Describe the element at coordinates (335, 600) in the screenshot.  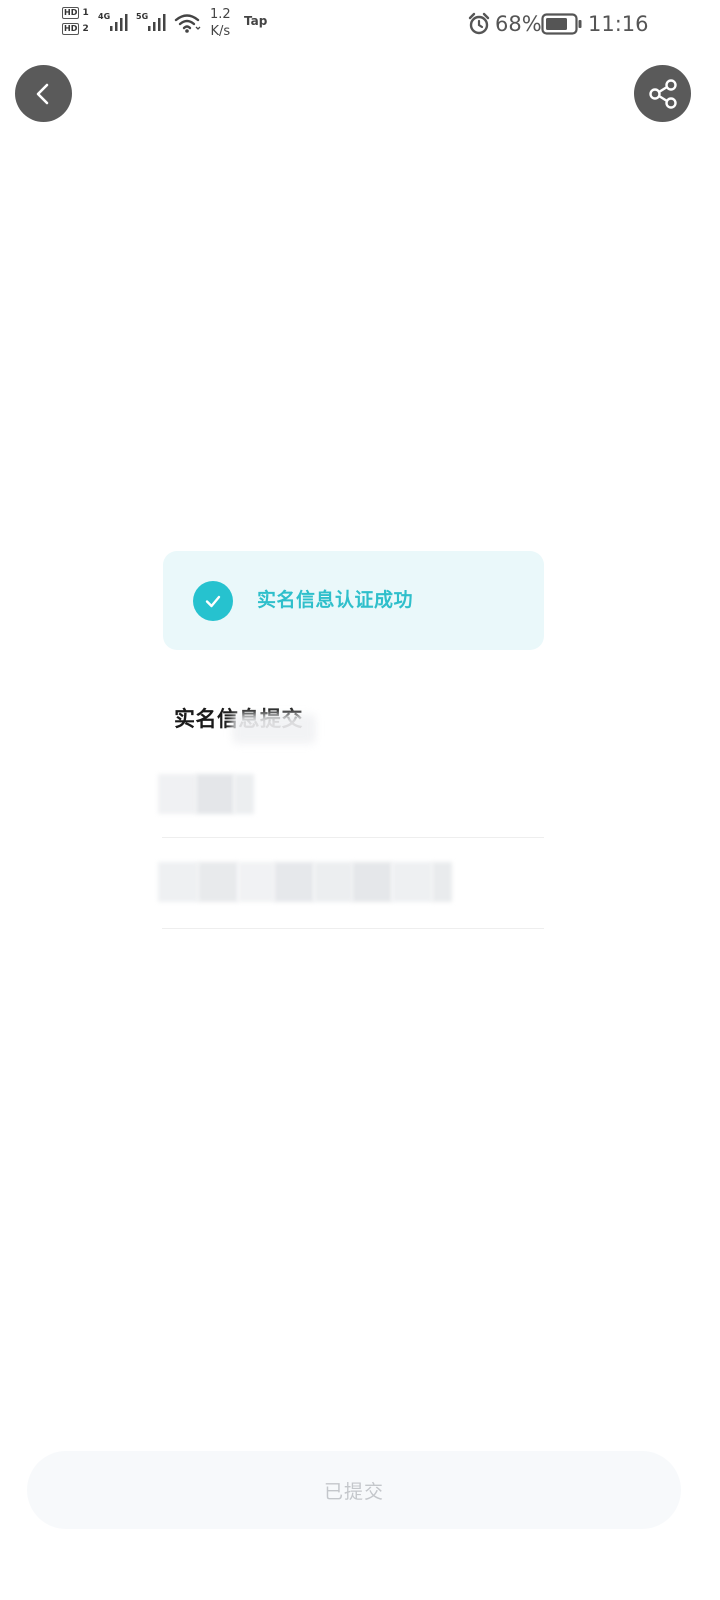
I see `success-message: 实名信息认证成功` at that location.